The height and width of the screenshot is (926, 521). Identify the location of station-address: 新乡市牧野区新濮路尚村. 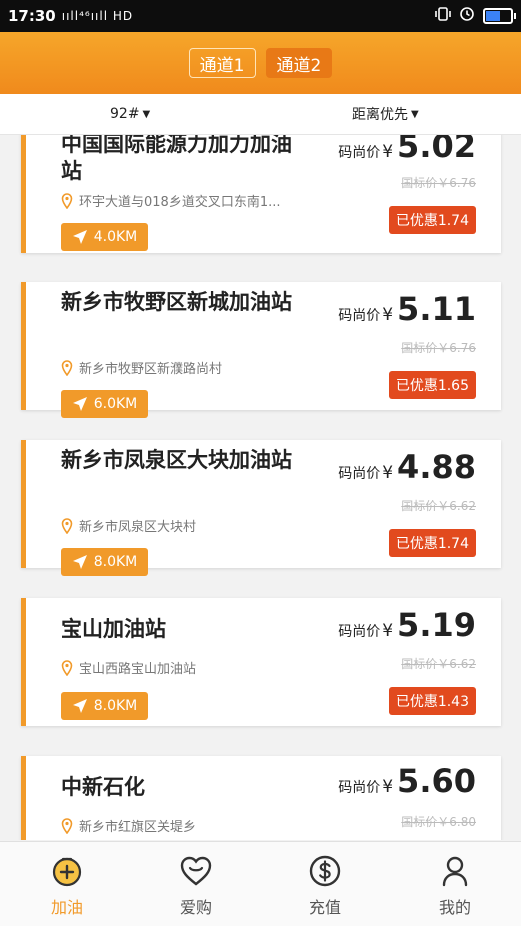
(141, 367).